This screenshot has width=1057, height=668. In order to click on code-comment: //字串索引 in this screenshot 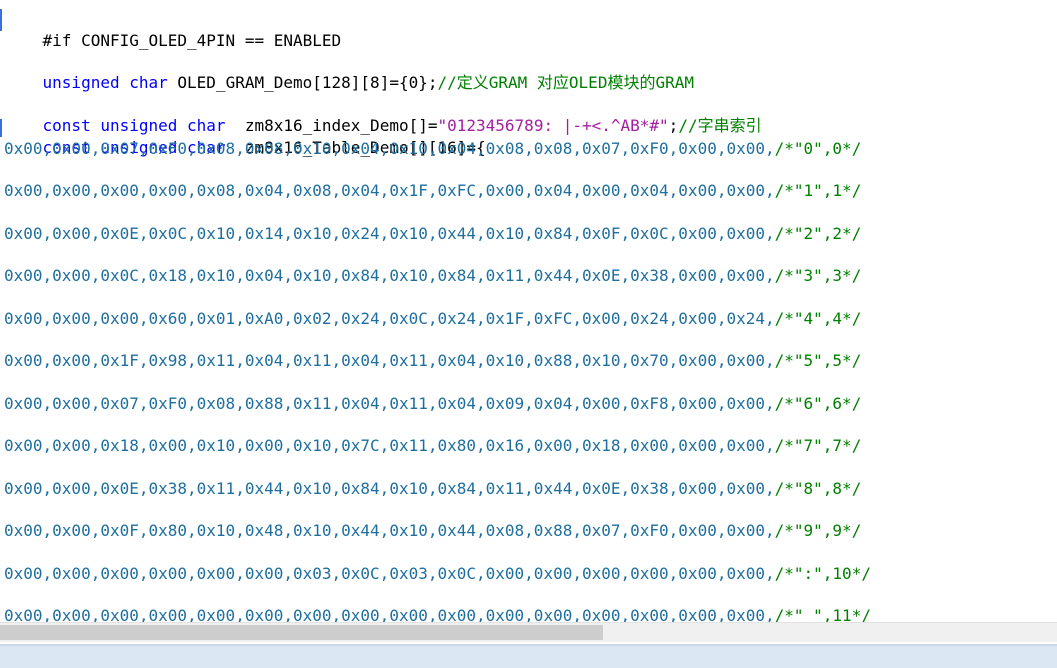, I will do `click(720, 125)`.